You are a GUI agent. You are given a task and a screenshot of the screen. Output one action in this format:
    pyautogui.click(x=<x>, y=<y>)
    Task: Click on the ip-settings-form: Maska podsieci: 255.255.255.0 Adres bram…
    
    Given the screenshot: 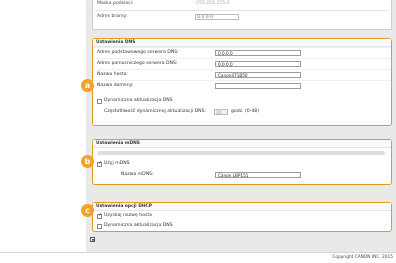 What is the action you would take?
    pyautogui.click(x=242, y=15)
    